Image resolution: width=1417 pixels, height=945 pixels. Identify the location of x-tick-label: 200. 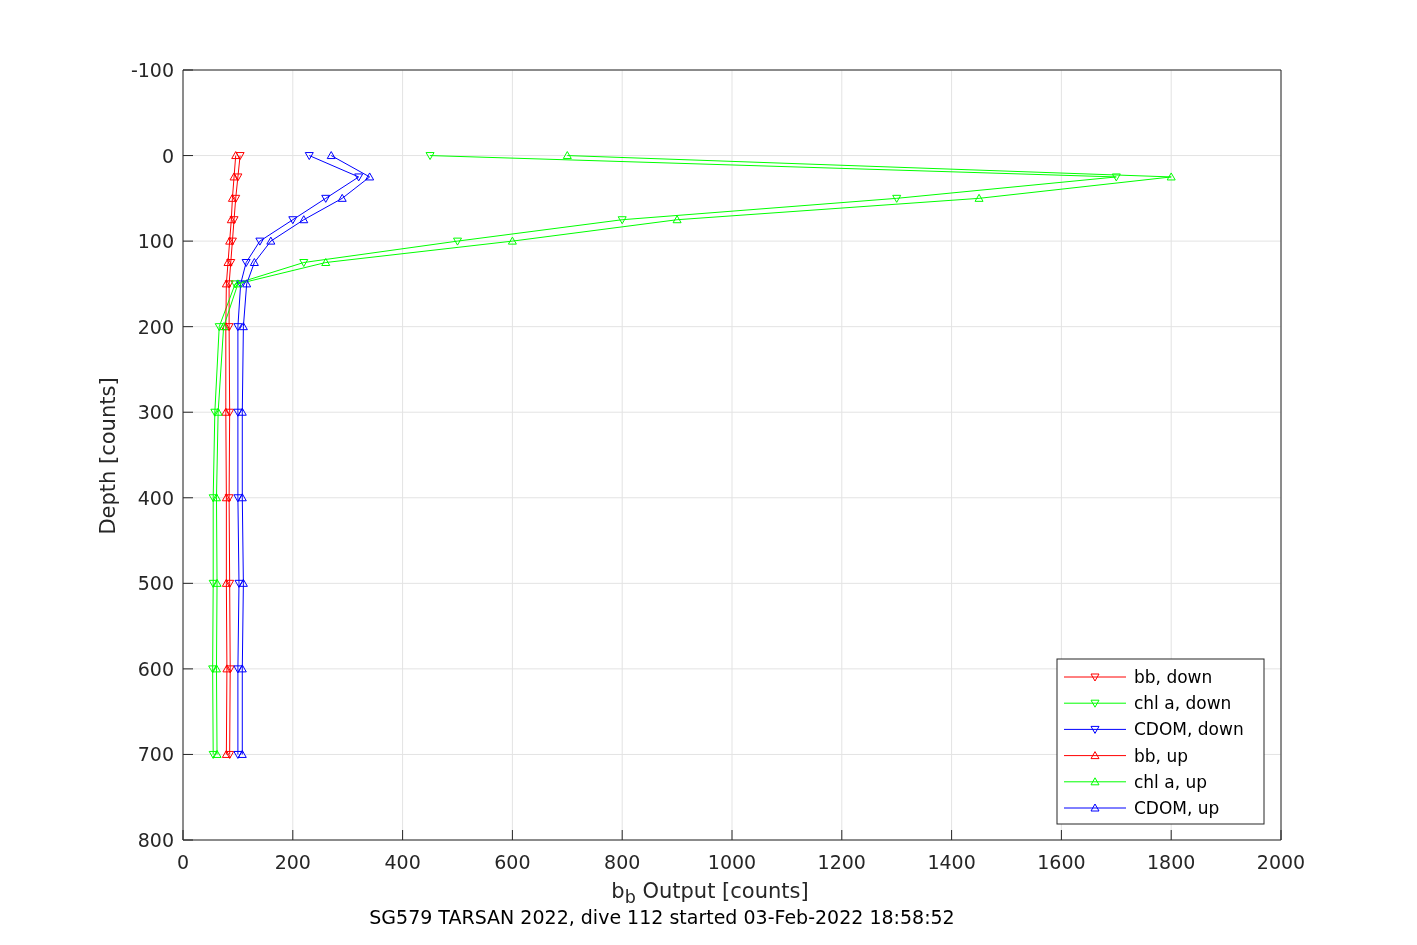
(292, 862).